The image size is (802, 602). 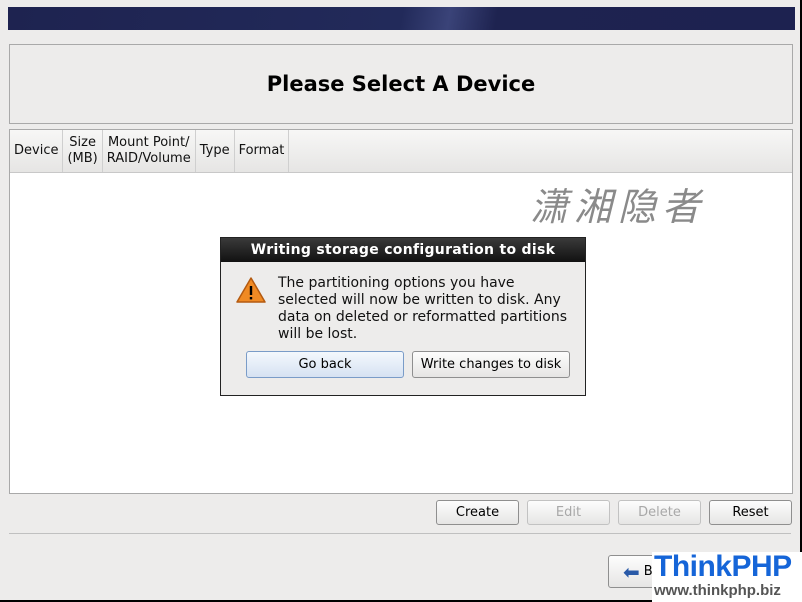 I want to click on logo-url: www.thinkphp.biz, so click(x=717, y=590).